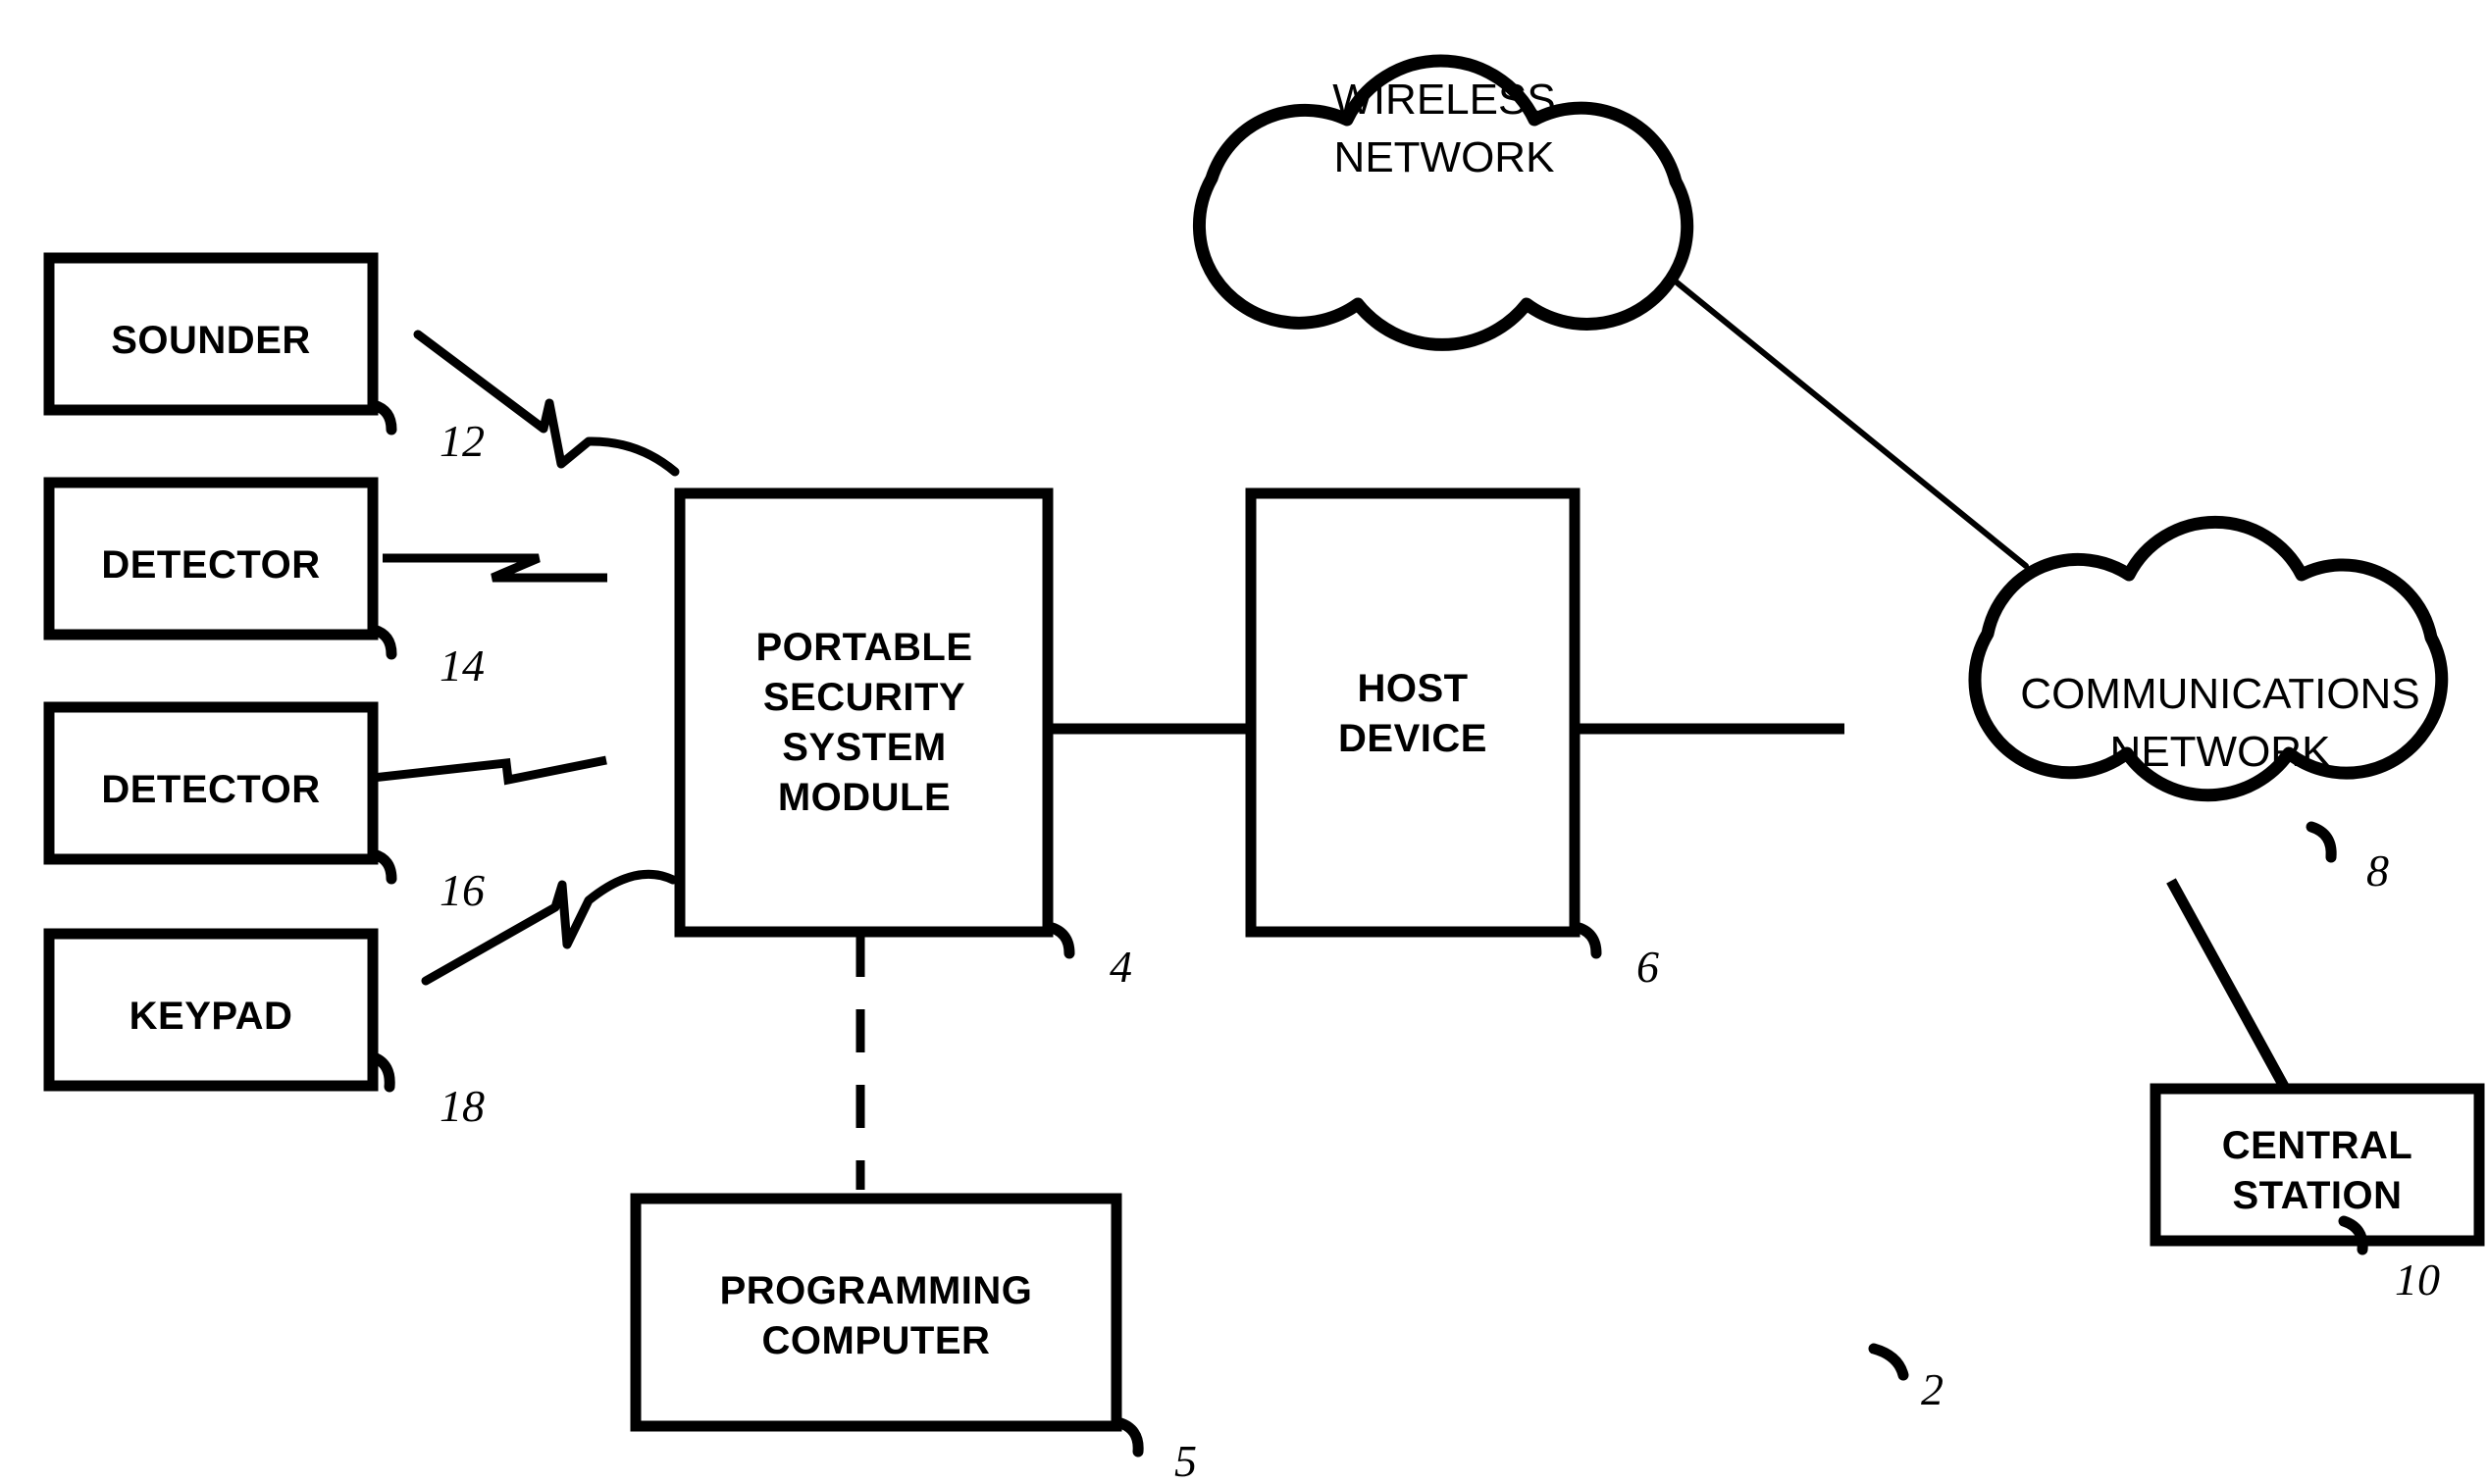 The image size is (2488, 1484). I want to click on wired-link-detector-top, so click(495, 568).